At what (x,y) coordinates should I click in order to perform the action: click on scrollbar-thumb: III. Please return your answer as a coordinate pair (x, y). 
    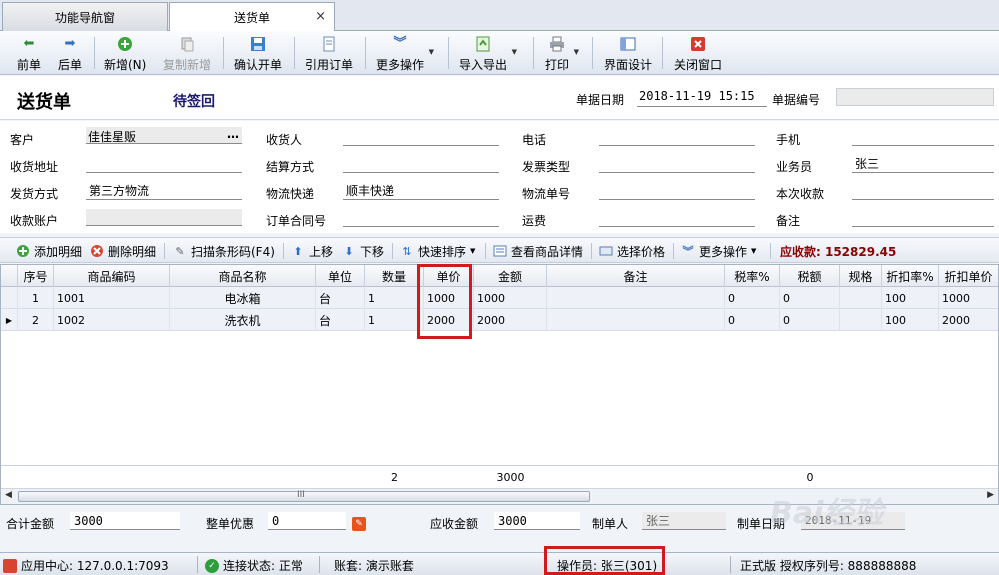
    Looking at the image, I should click on (304, 496).